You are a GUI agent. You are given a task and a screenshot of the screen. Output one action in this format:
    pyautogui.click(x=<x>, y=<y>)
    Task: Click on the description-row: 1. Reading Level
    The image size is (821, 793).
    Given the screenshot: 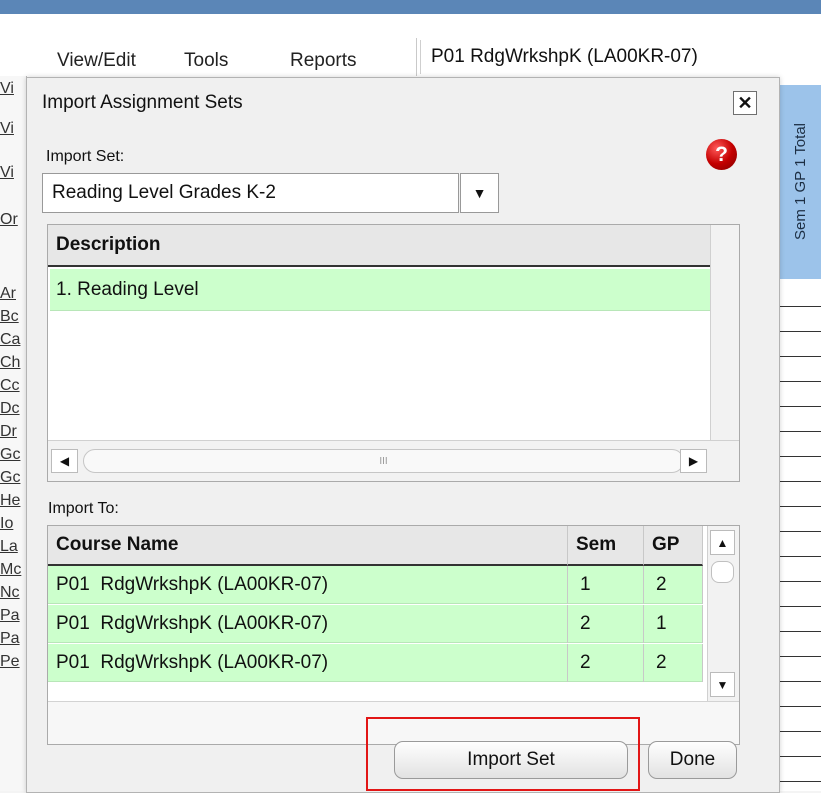 What is the action you would take?
    pyautogui.click(x=380, y=290)
    